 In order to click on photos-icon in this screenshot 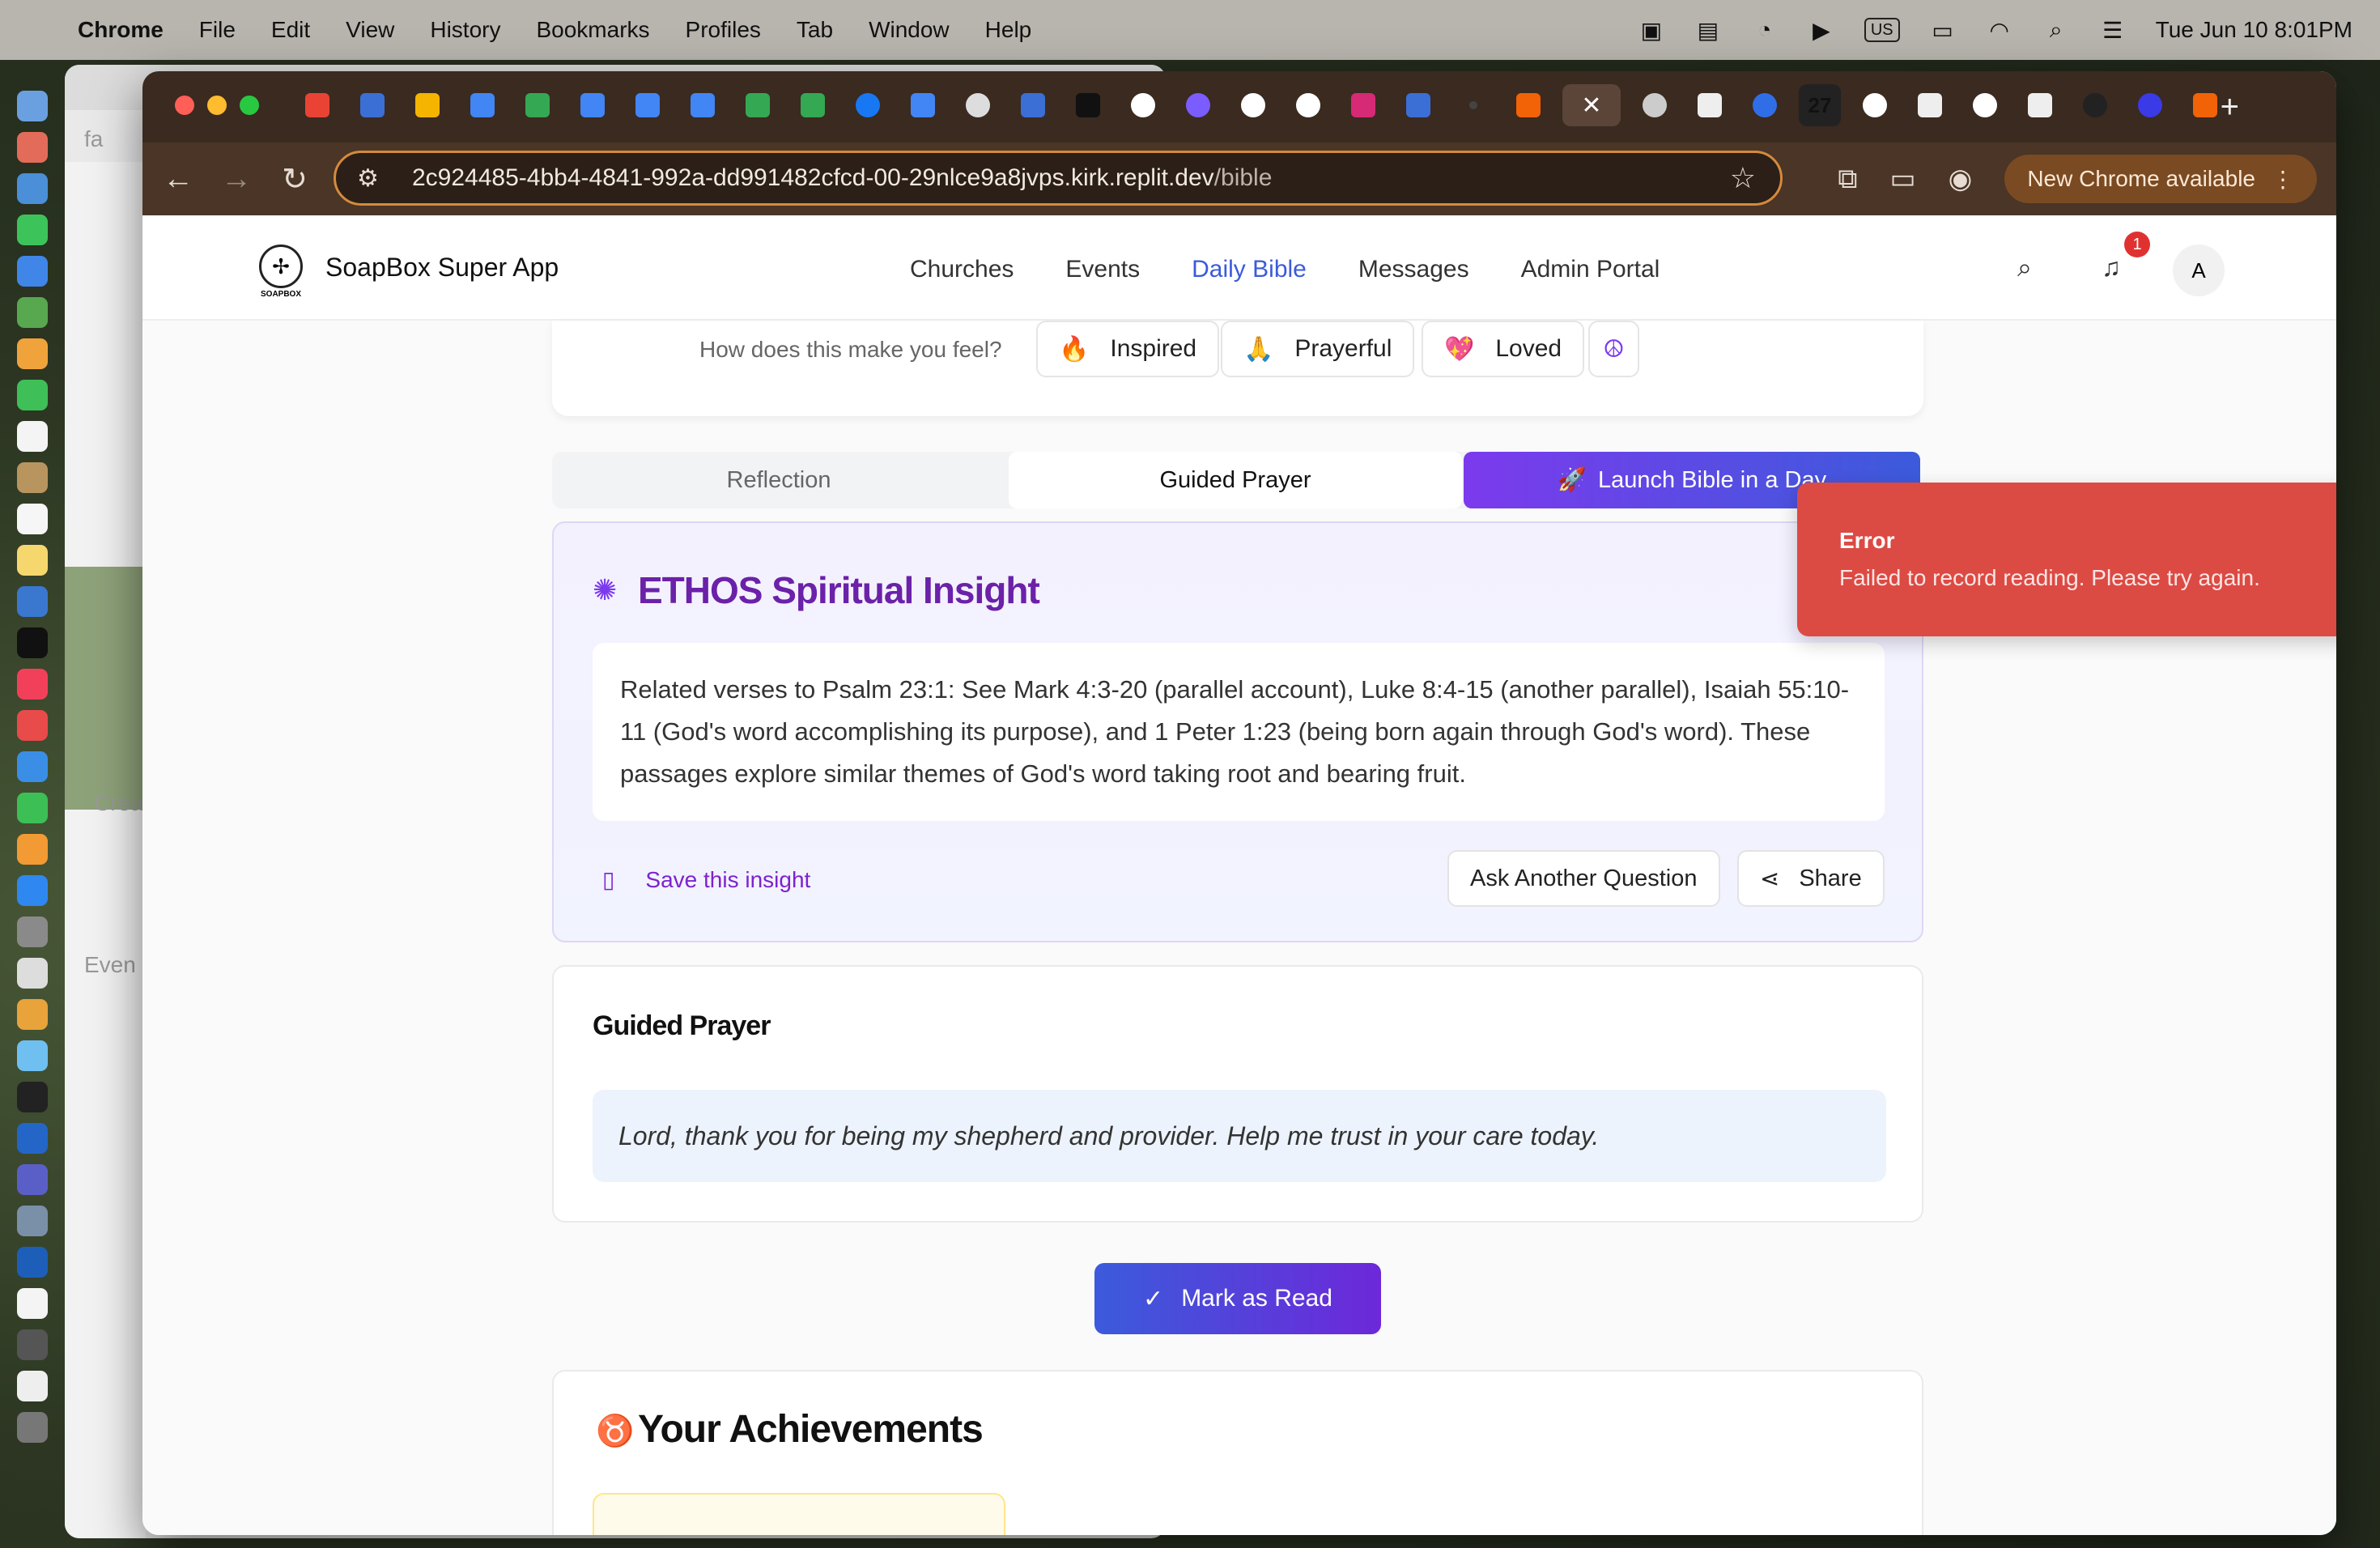, I will do `click(32, 354)`.